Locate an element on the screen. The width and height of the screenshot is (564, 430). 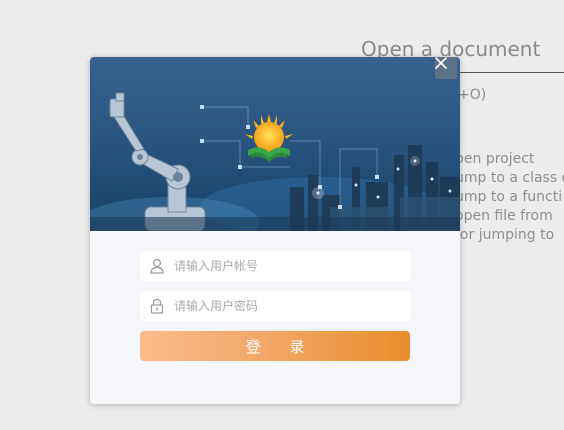
username-field is located at coordinates (275, 266).